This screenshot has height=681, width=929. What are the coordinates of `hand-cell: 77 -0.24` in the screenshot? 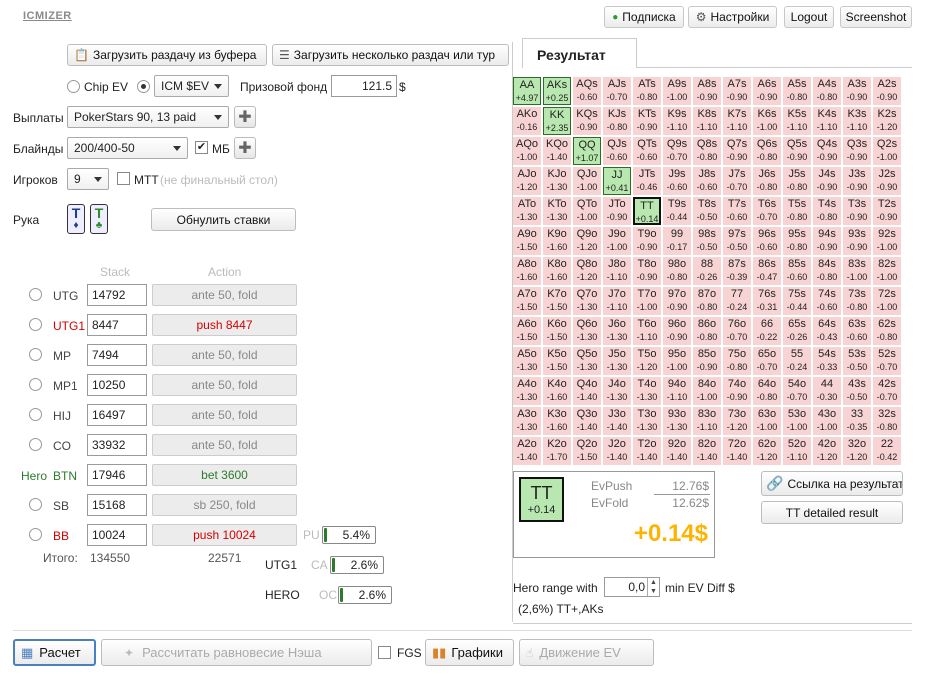 It's located at (737, 301).